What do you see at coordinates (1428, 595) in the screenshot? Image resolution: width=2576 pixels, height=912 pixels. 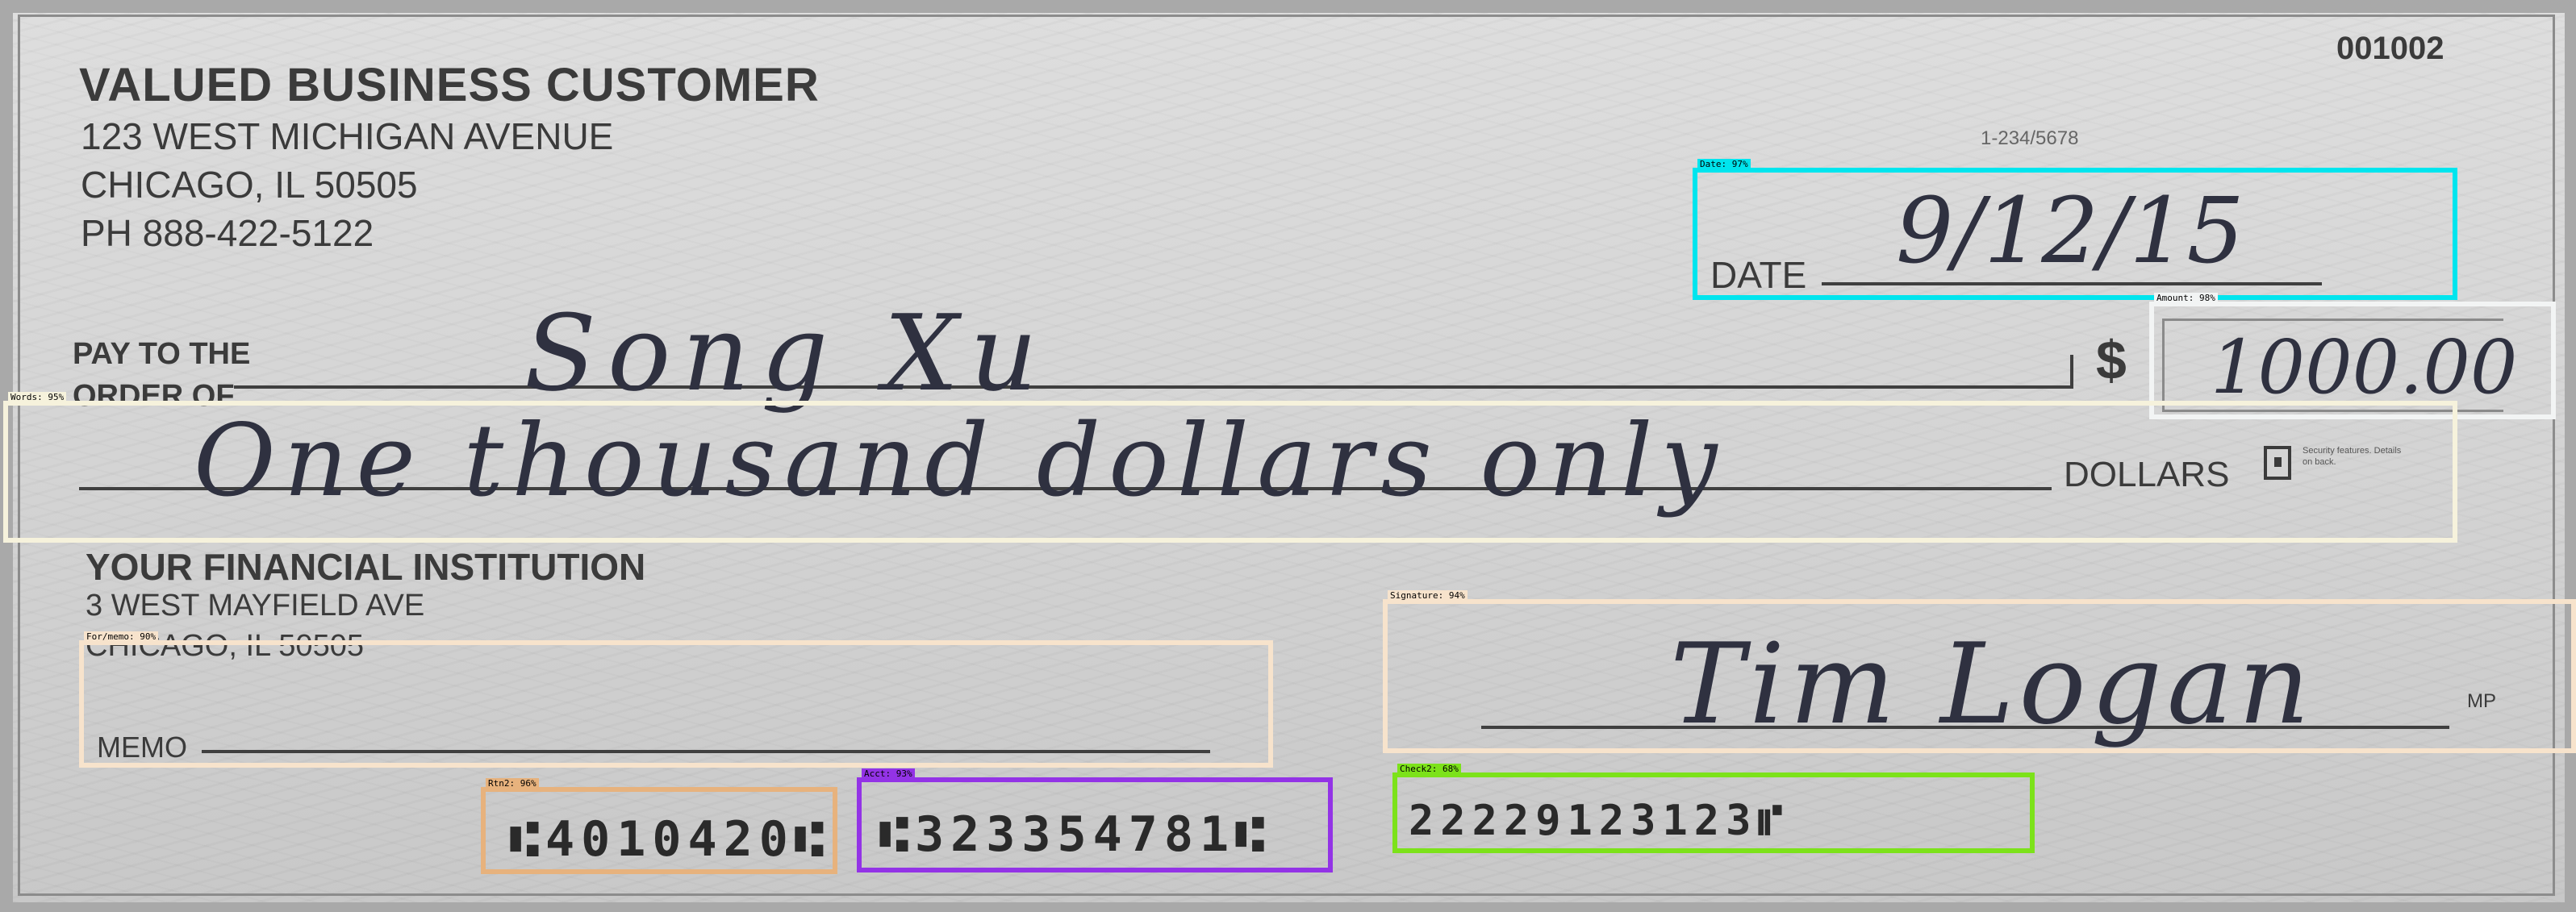 I see `detection-label-signature: Signature: 94%` at bounding box center [1428, 595].